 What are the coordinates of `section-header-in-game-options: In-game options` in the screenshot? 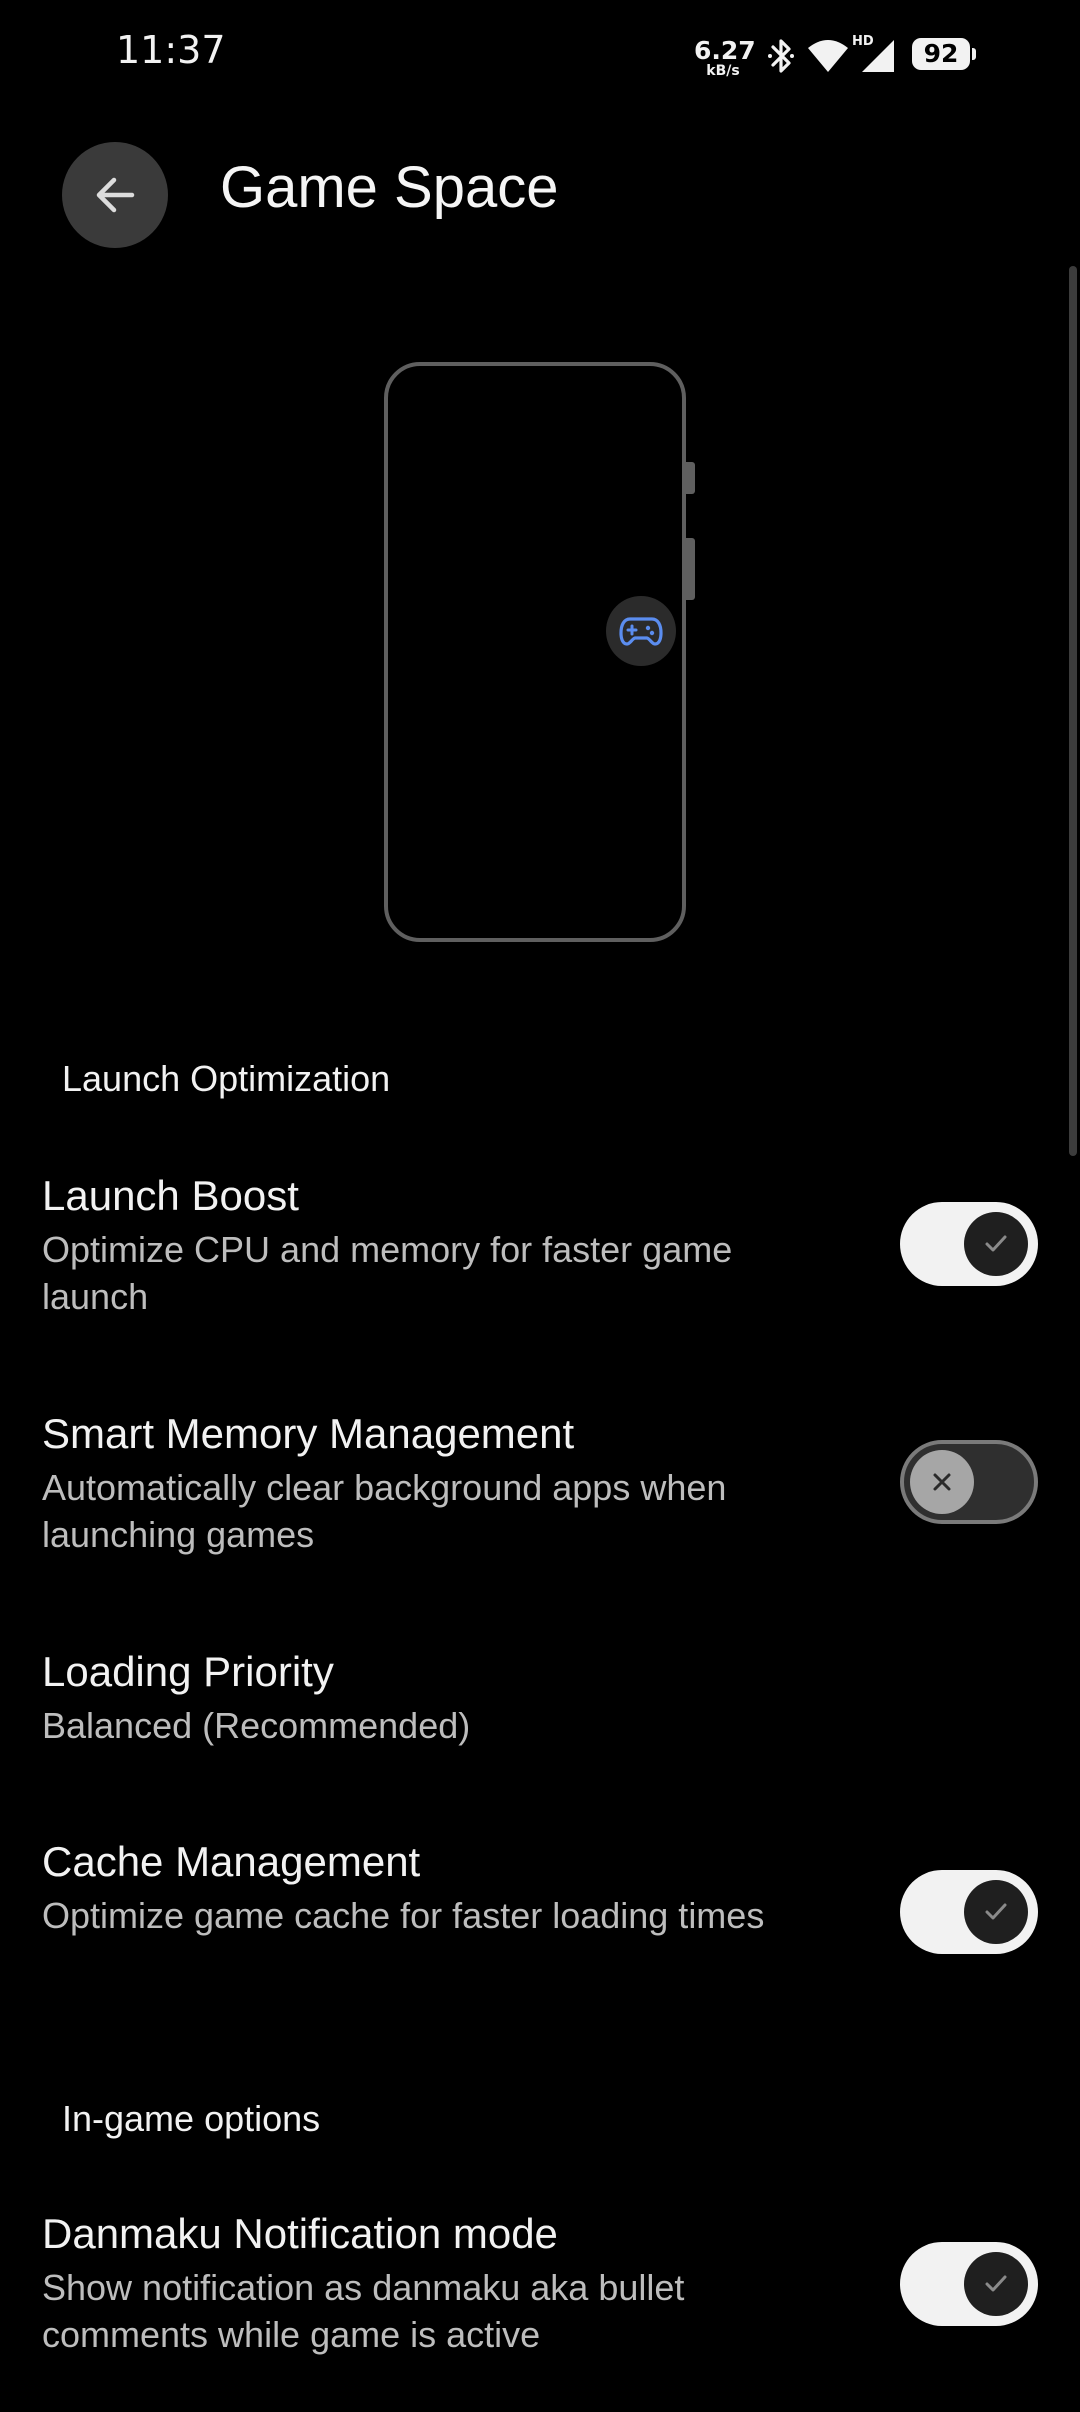 It's located at (191, 2118).